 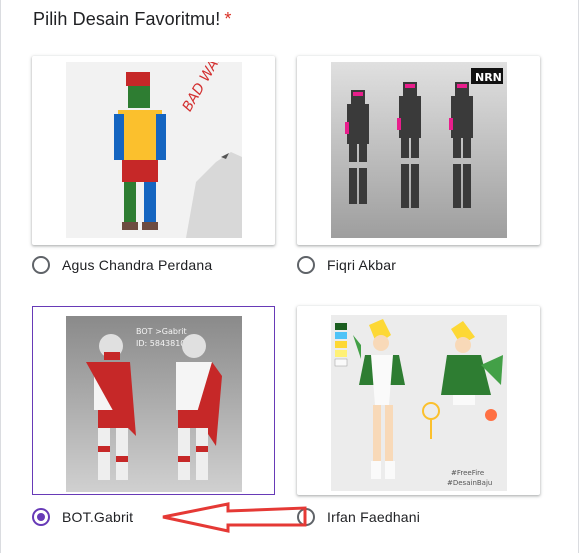 What do you see at coordinates (127, 19) in the screenshot?
I see `question-text: Pilih Desain Favoritmu!` at bounding box center [127, 19].